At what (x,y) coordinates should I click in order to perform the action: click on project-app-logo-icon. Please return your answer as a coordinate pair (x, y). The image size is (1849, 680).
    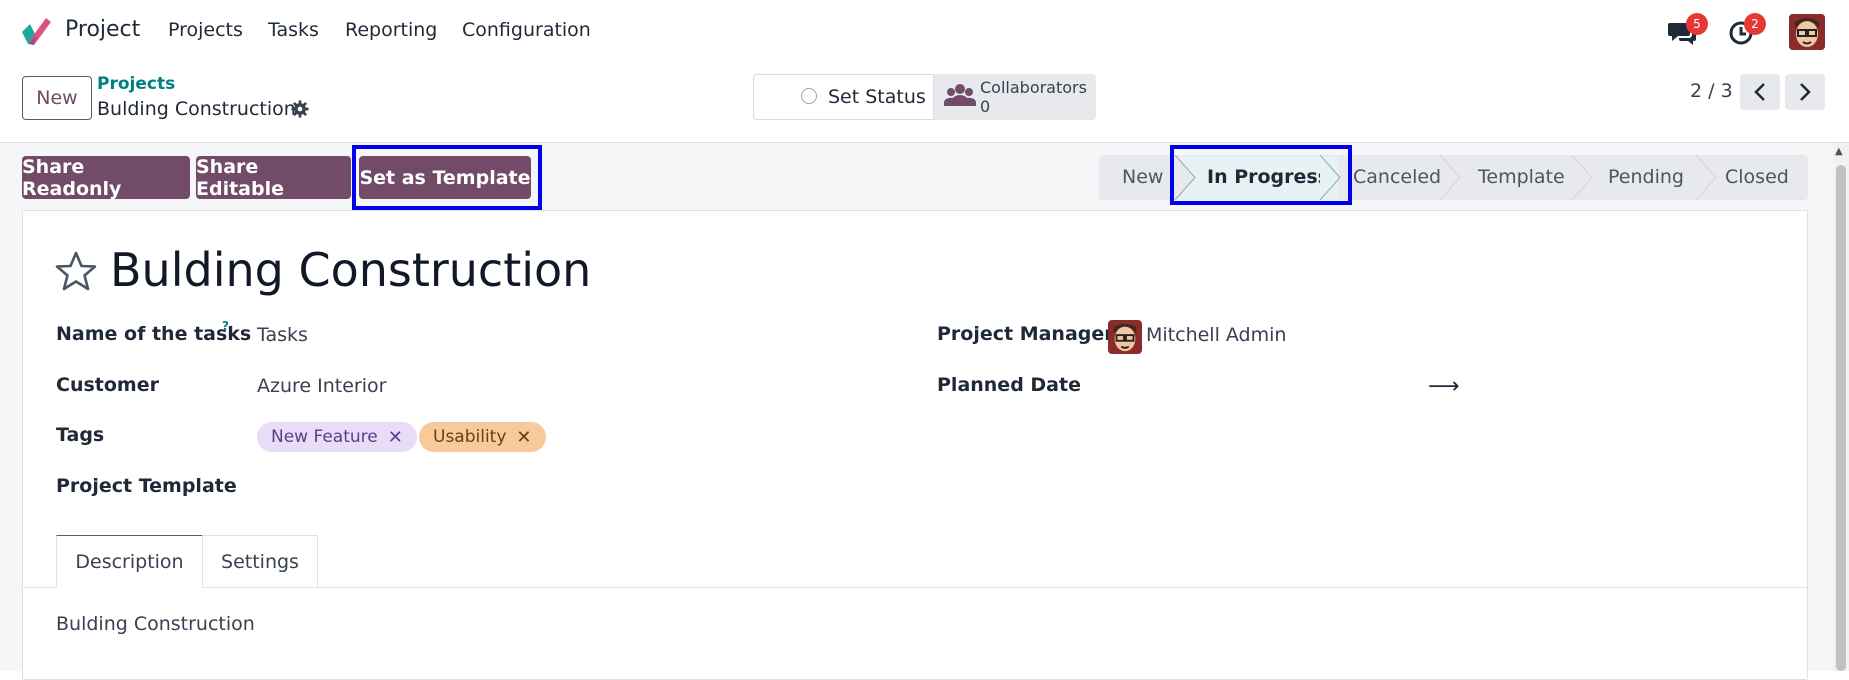
    Looking at the image, I should click on (36, 31).